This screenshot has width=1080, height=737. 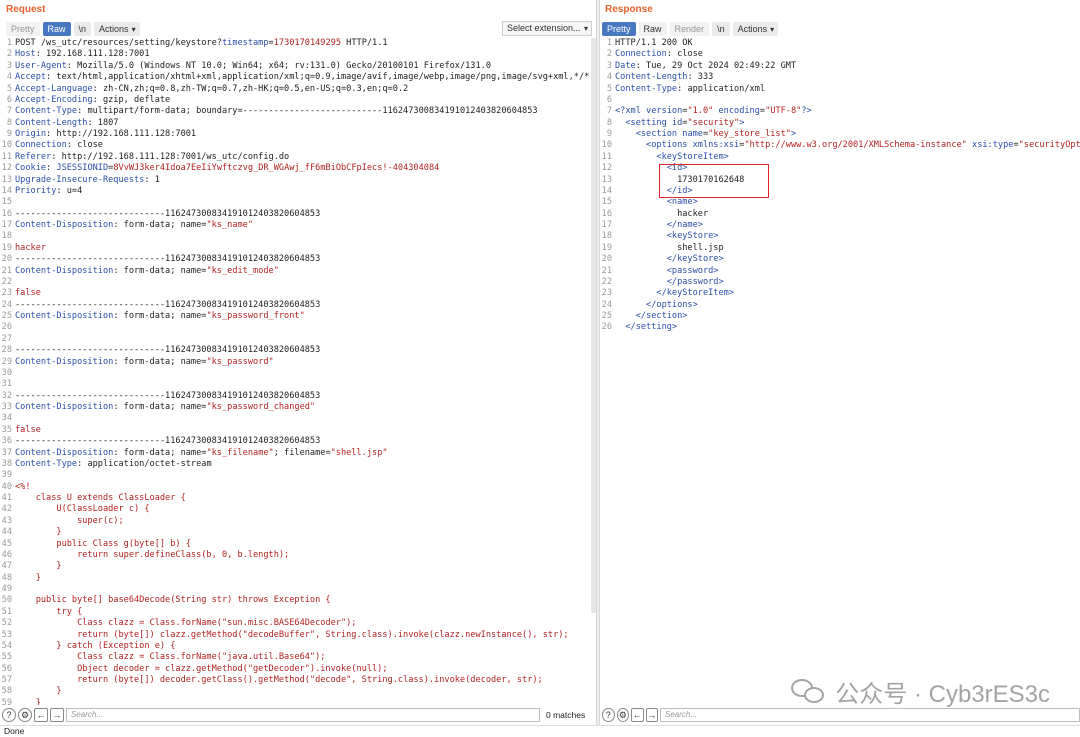 What do you see at coordinates (606, 327) in the screenshot?
I see `line-number: 26` at bounding box center [606, 327].